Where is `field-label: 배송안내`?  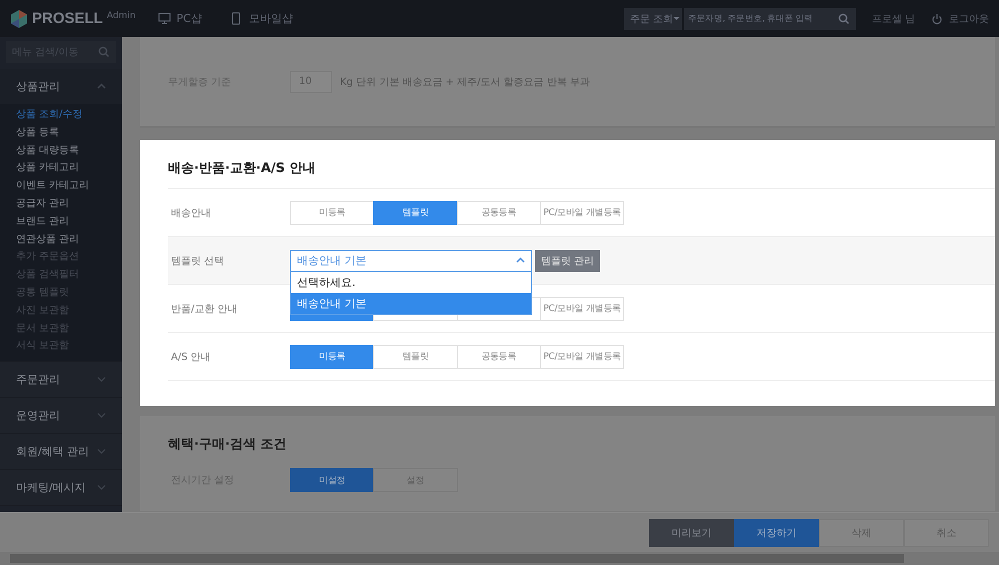
field-label: 배송안내 is located at coordinates (191, 213).